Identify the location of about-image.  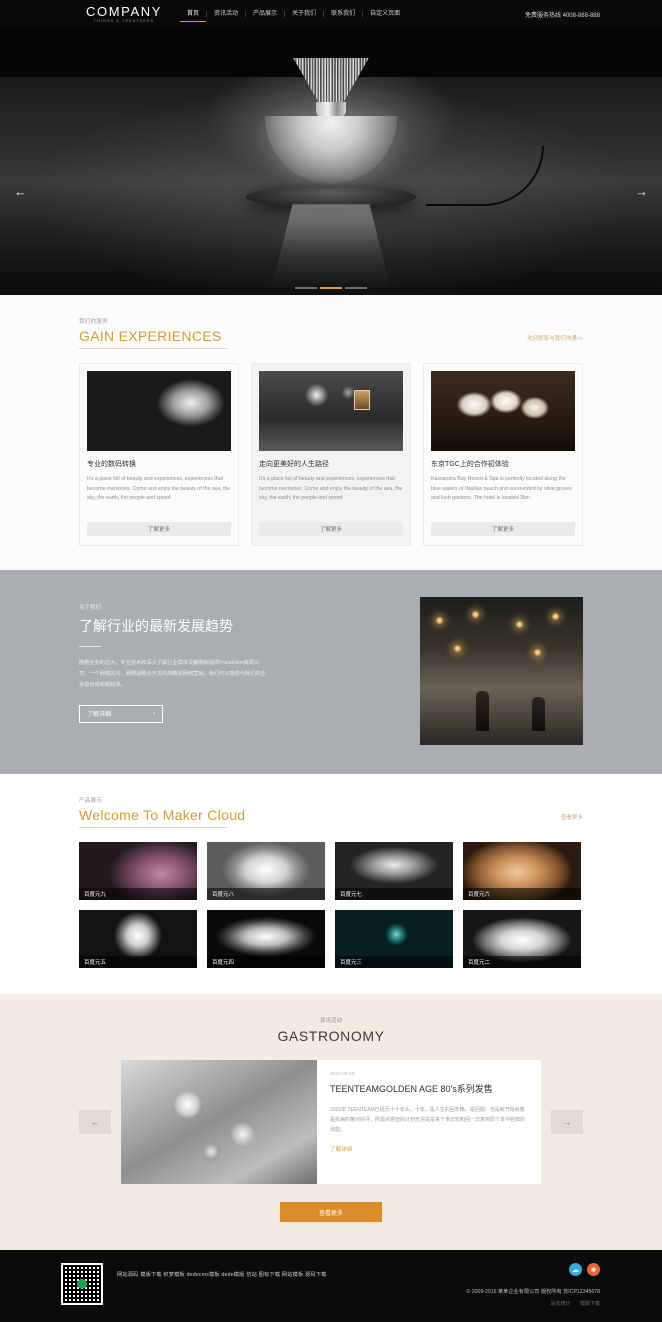
(501, 671).